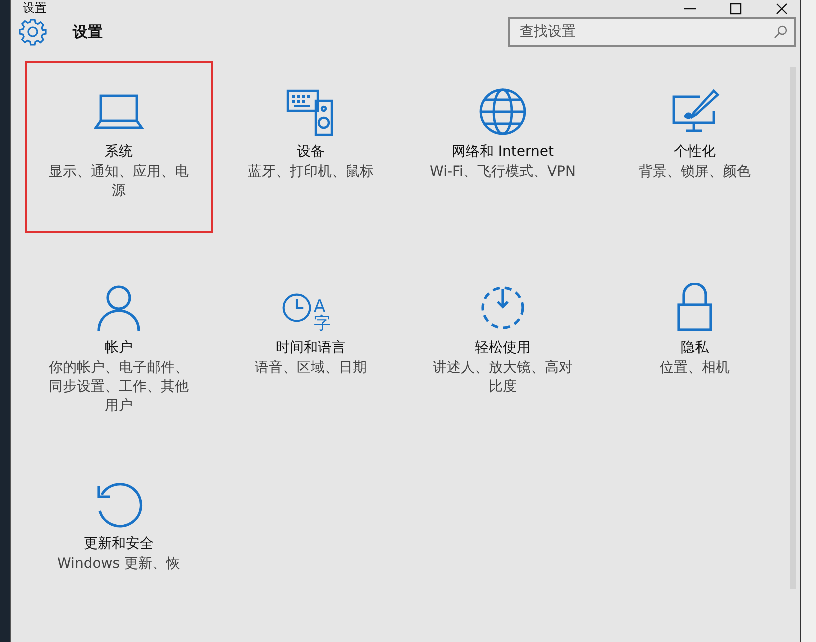 The width and height of the screenshot is (816, 642). What do you see at coordinates (119, 387) in the screenshot?
I see `tile-description: 你的帐户、电子邮件、同步设置、工作、其他用户` at bounding box center [119, 387].